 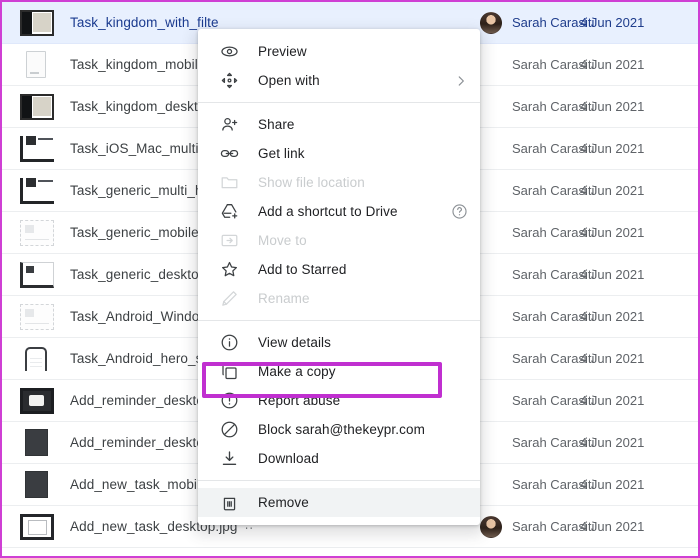 I want to click on star-icon, so click(x=229, y=270).